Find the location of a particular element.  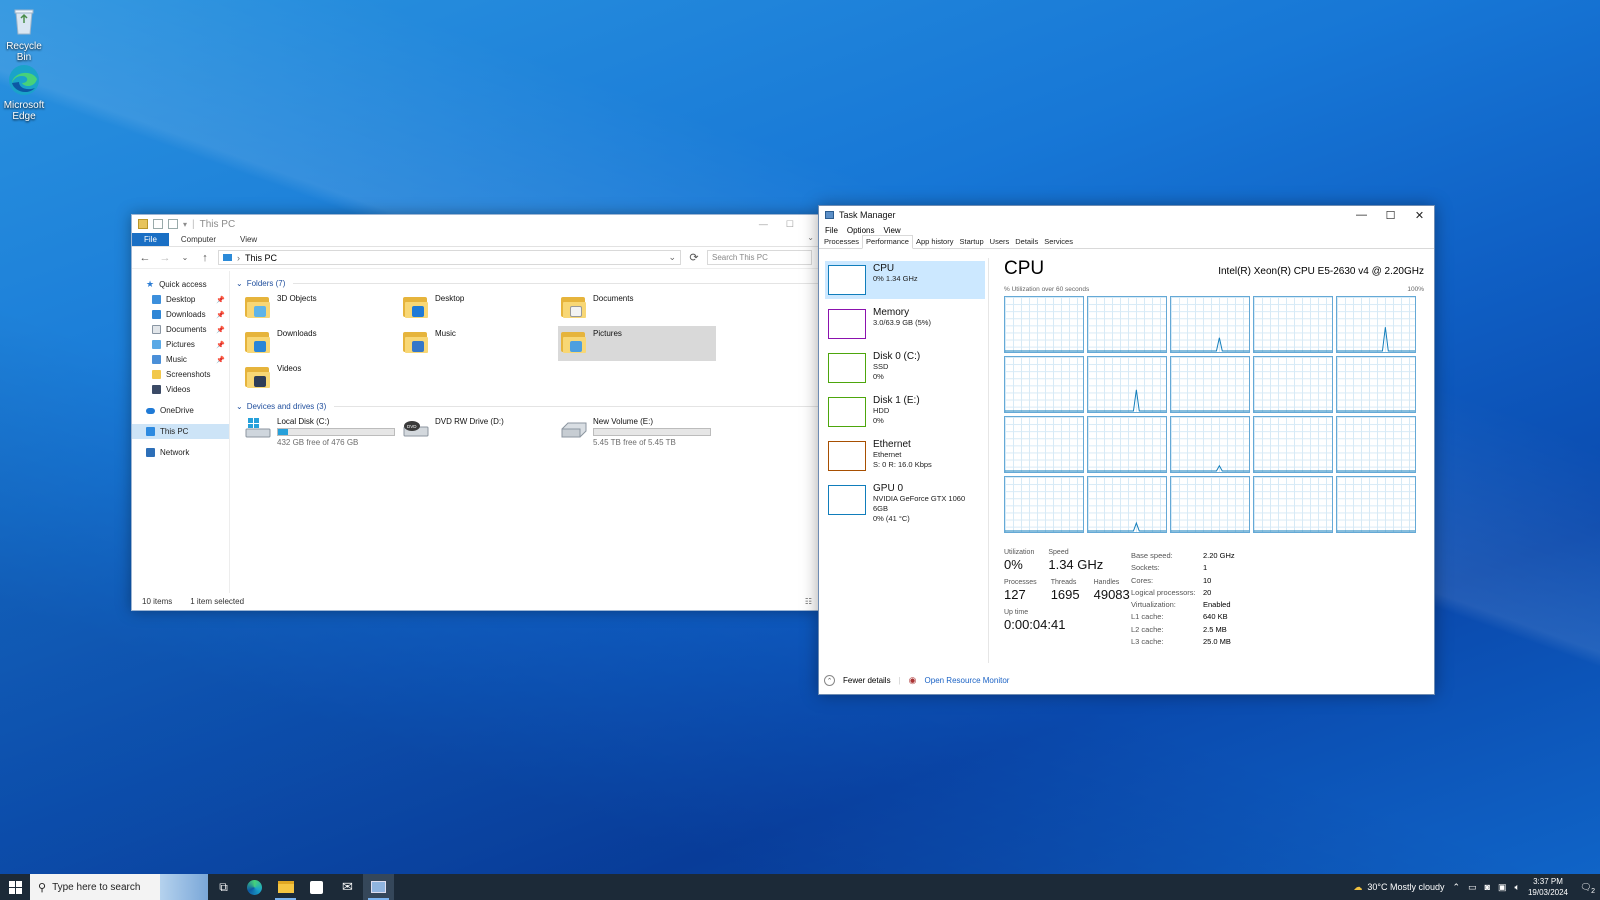

taskbar-store is located at coordinates (316, 887).